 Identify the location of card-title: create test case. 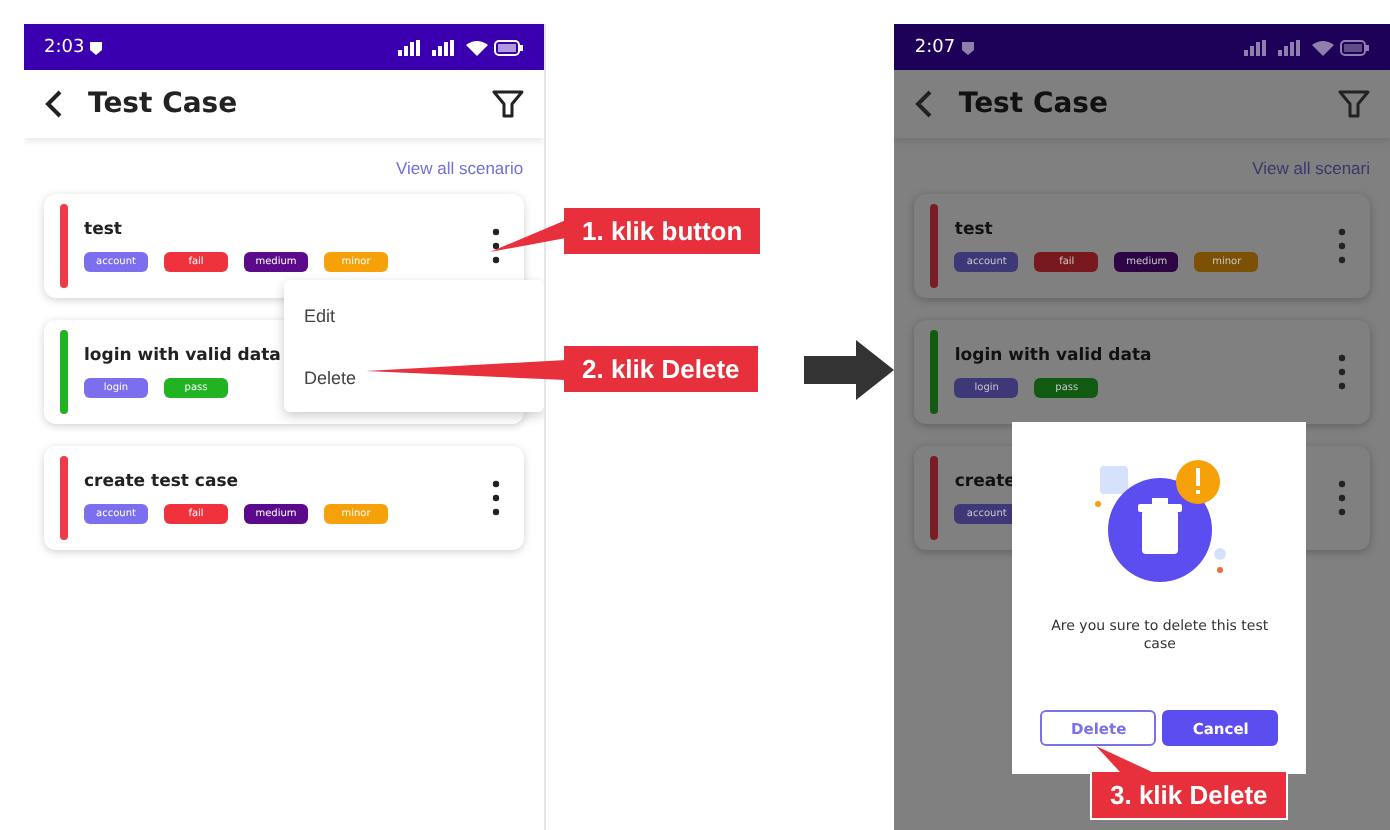
(162, 482).